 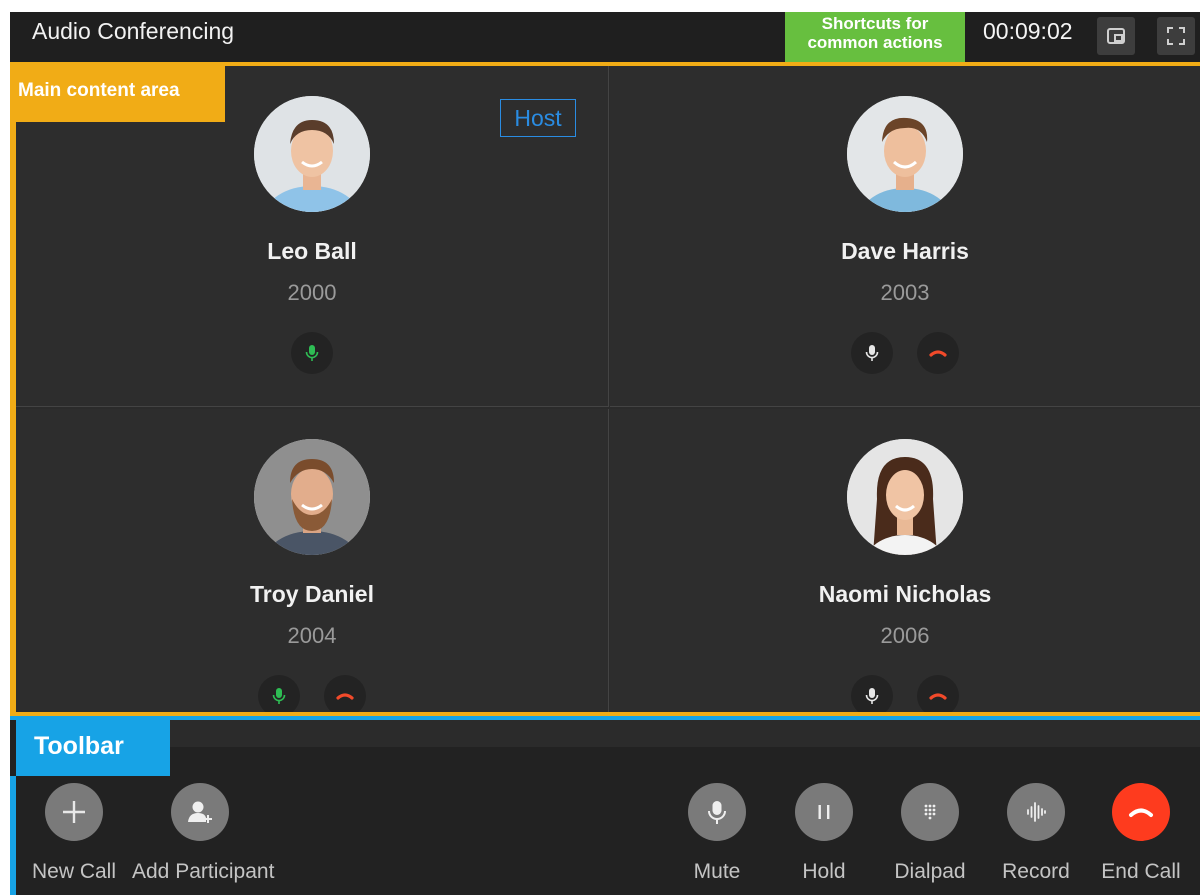 What do you see at coordinates (685, 733) in the screenshot?
I see `toolbar-top-strip` at bounding box center [685, 733].